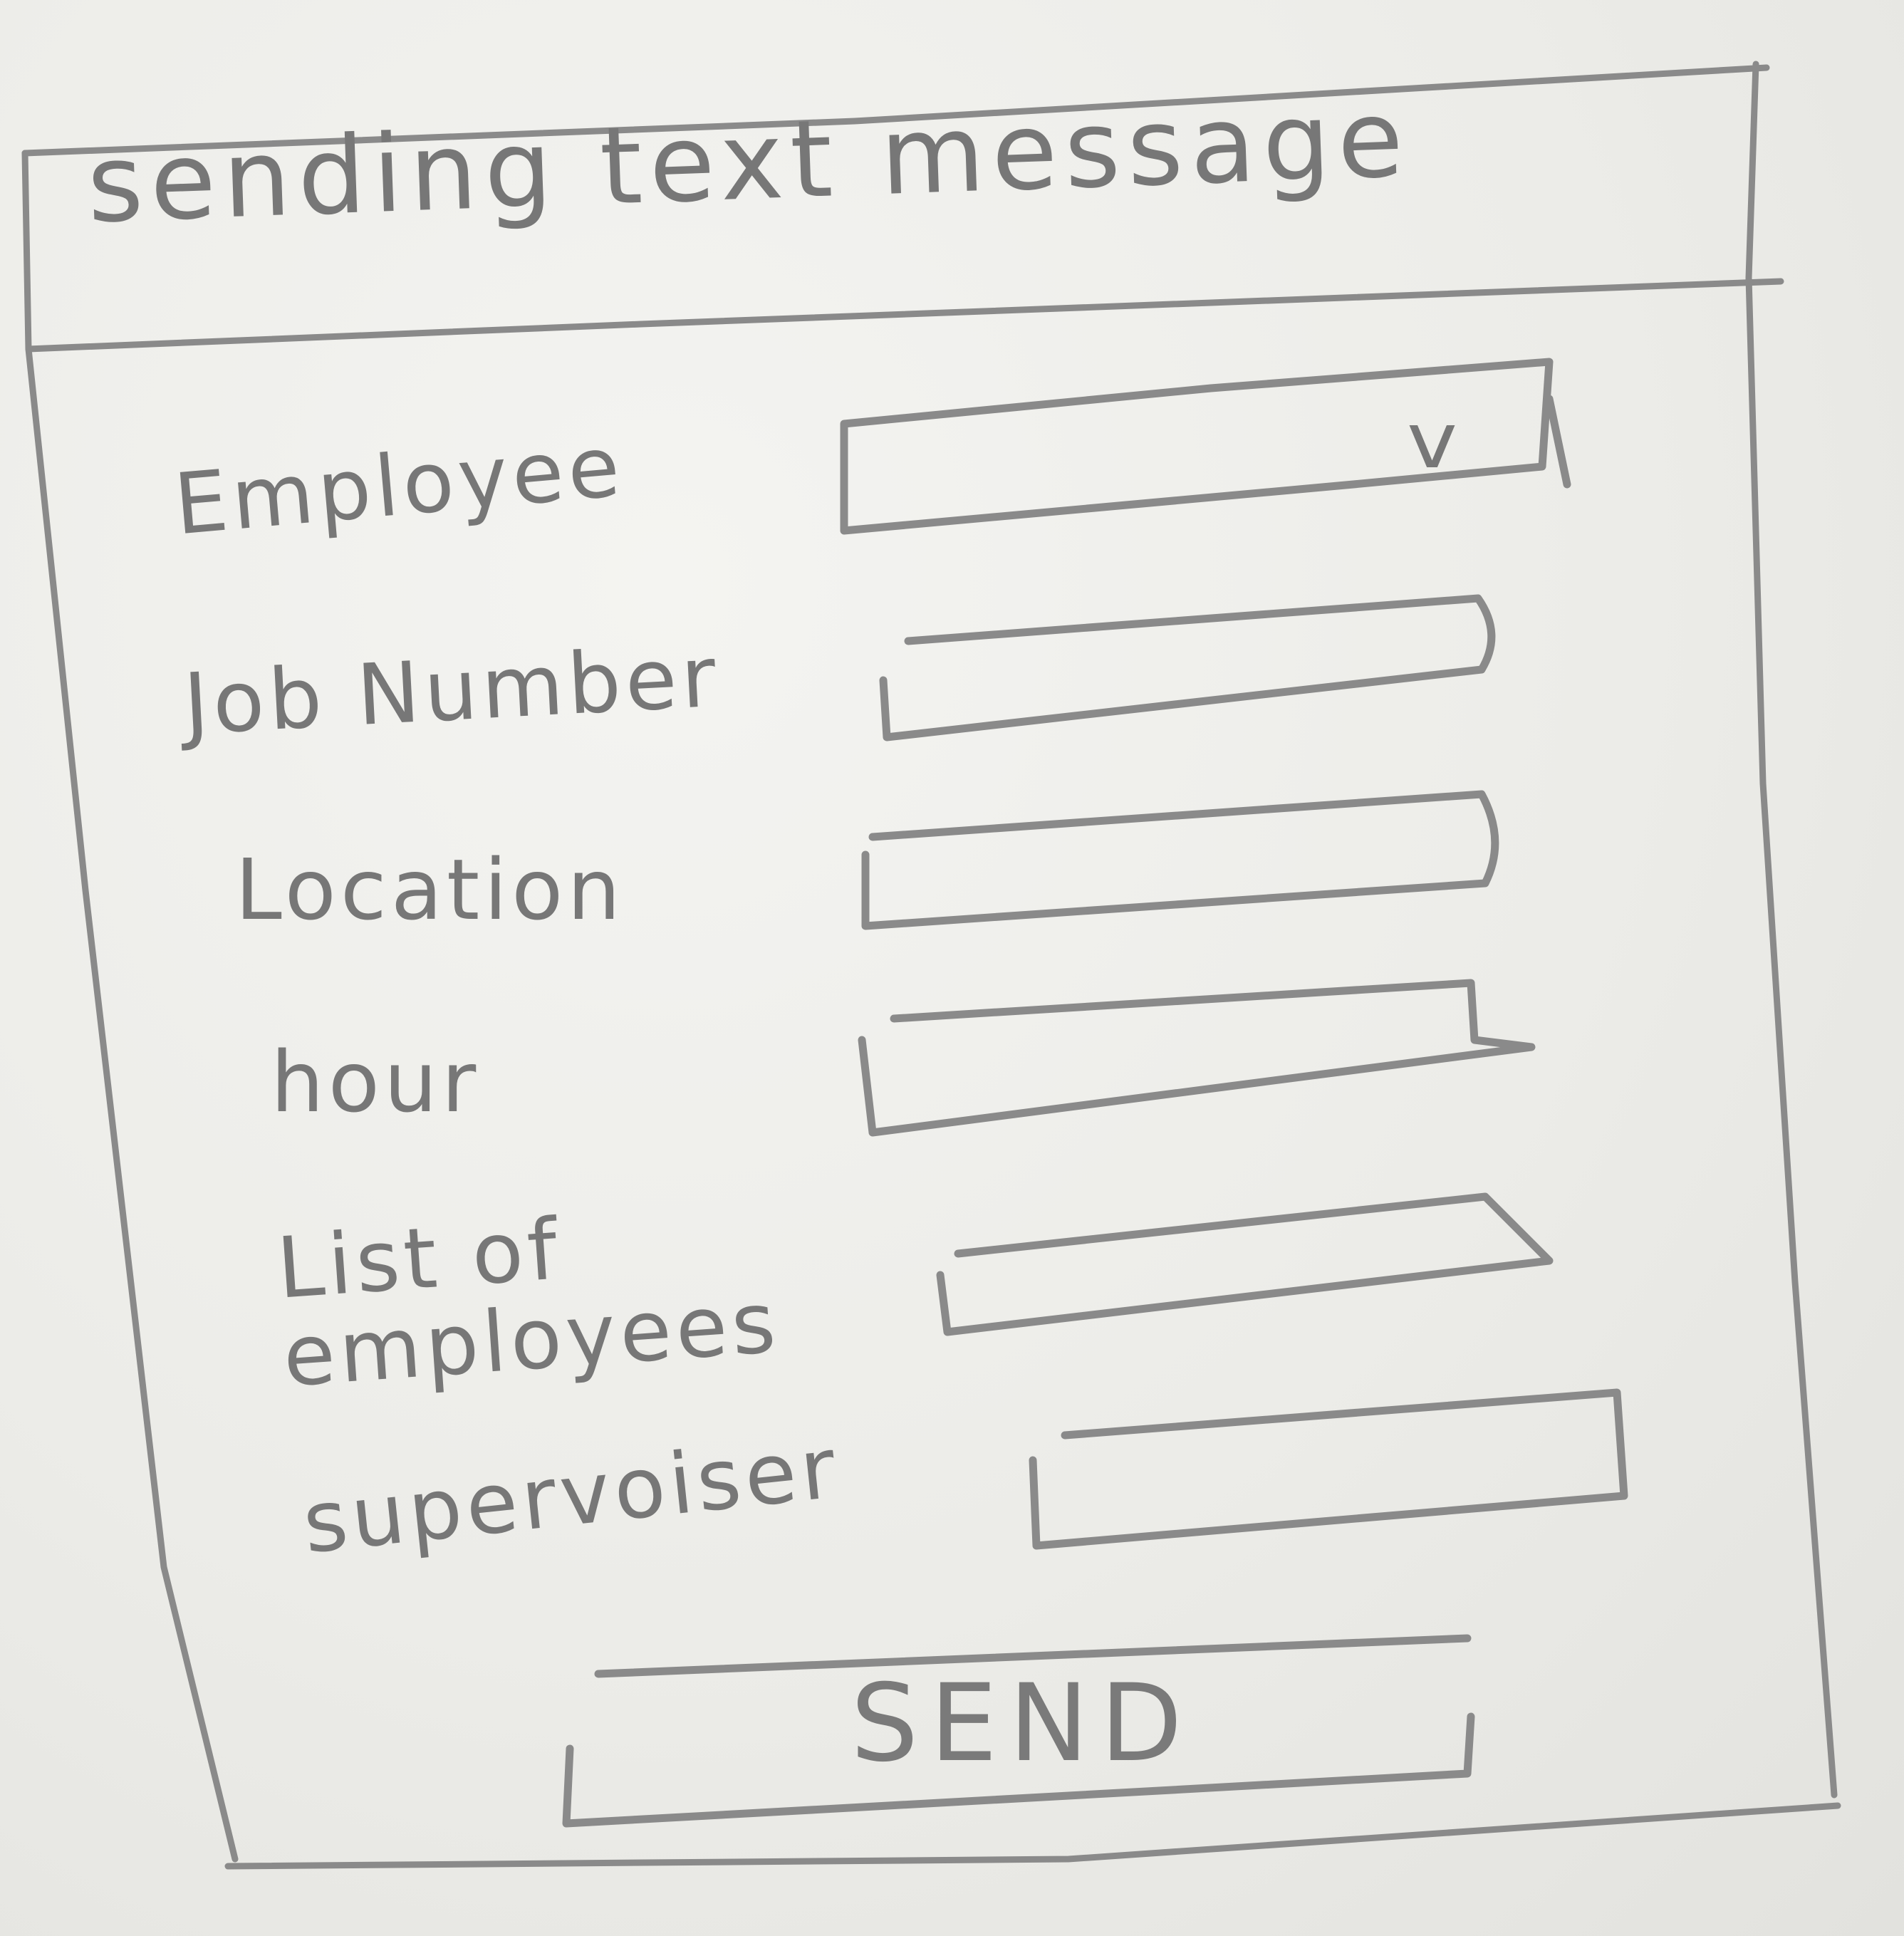  What do you see at coordinates (1022, 1724) in the screenshot?
I see `send-button: SEND` at bounding box center [1022, 1724].